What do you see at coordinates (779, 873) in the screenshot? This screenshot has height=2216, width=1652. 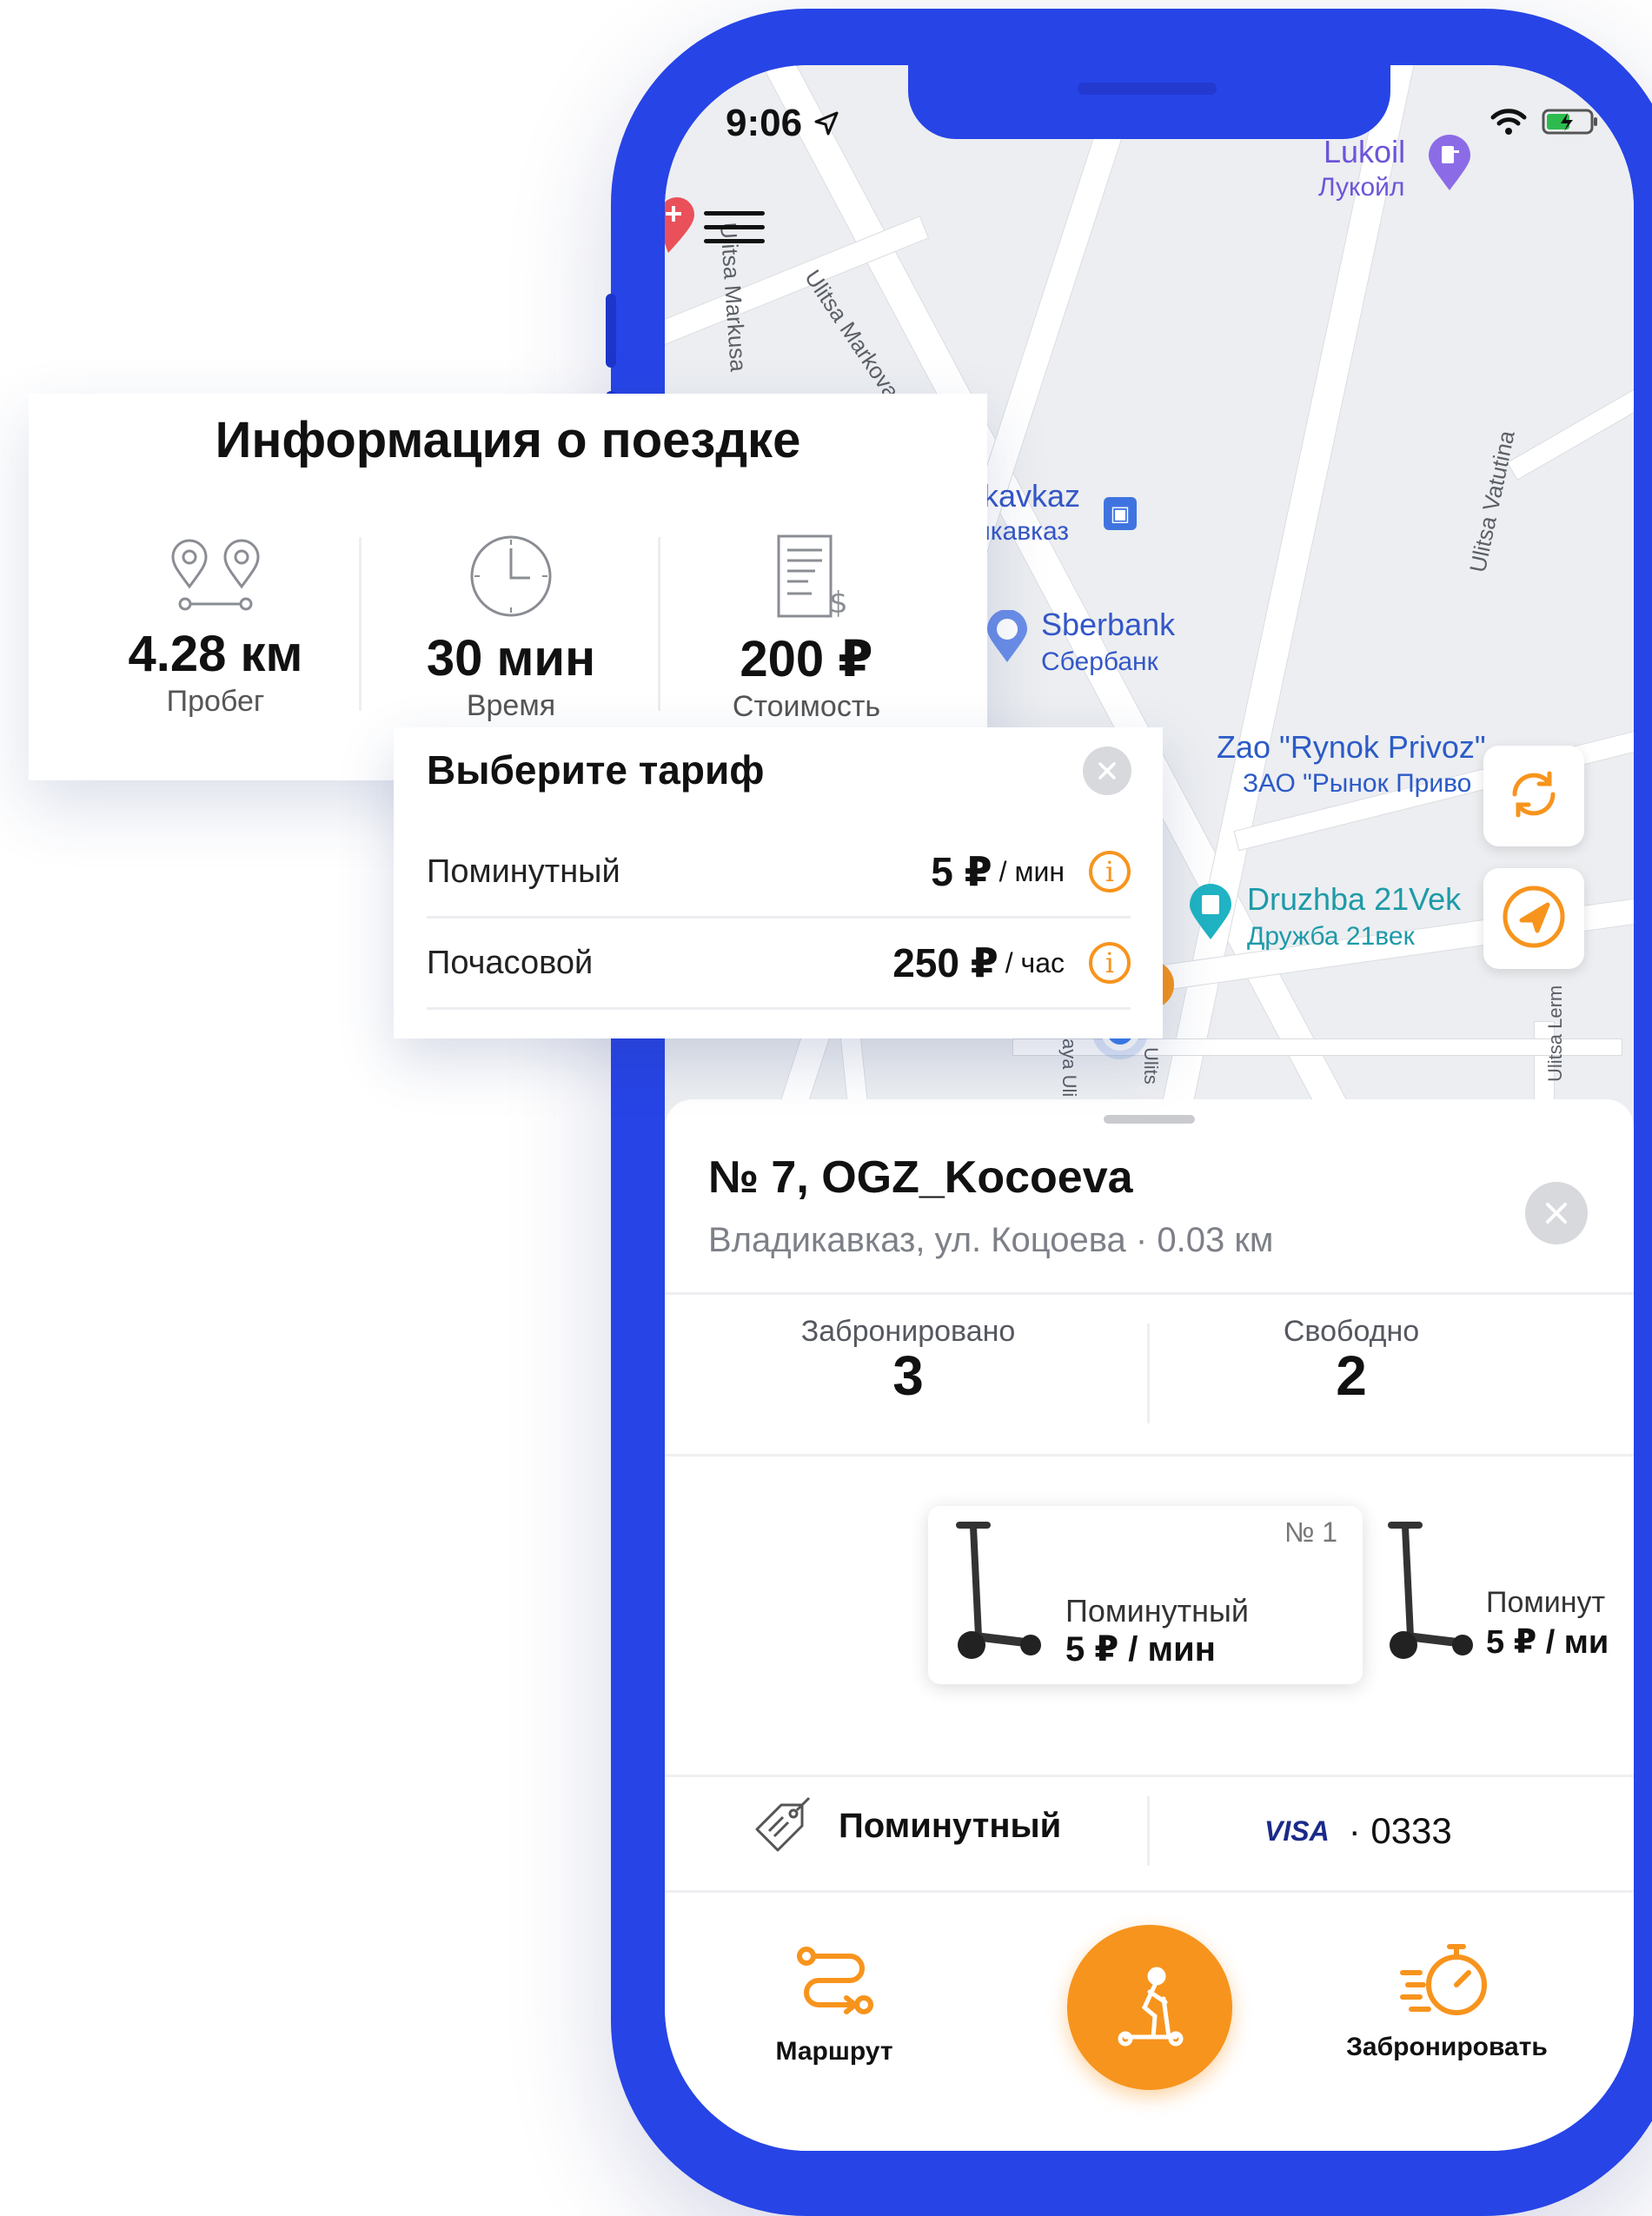 I see `tariff-option-per-minute: Поминутный 5 ₽ / мин i` at bounding box center [779, 873].